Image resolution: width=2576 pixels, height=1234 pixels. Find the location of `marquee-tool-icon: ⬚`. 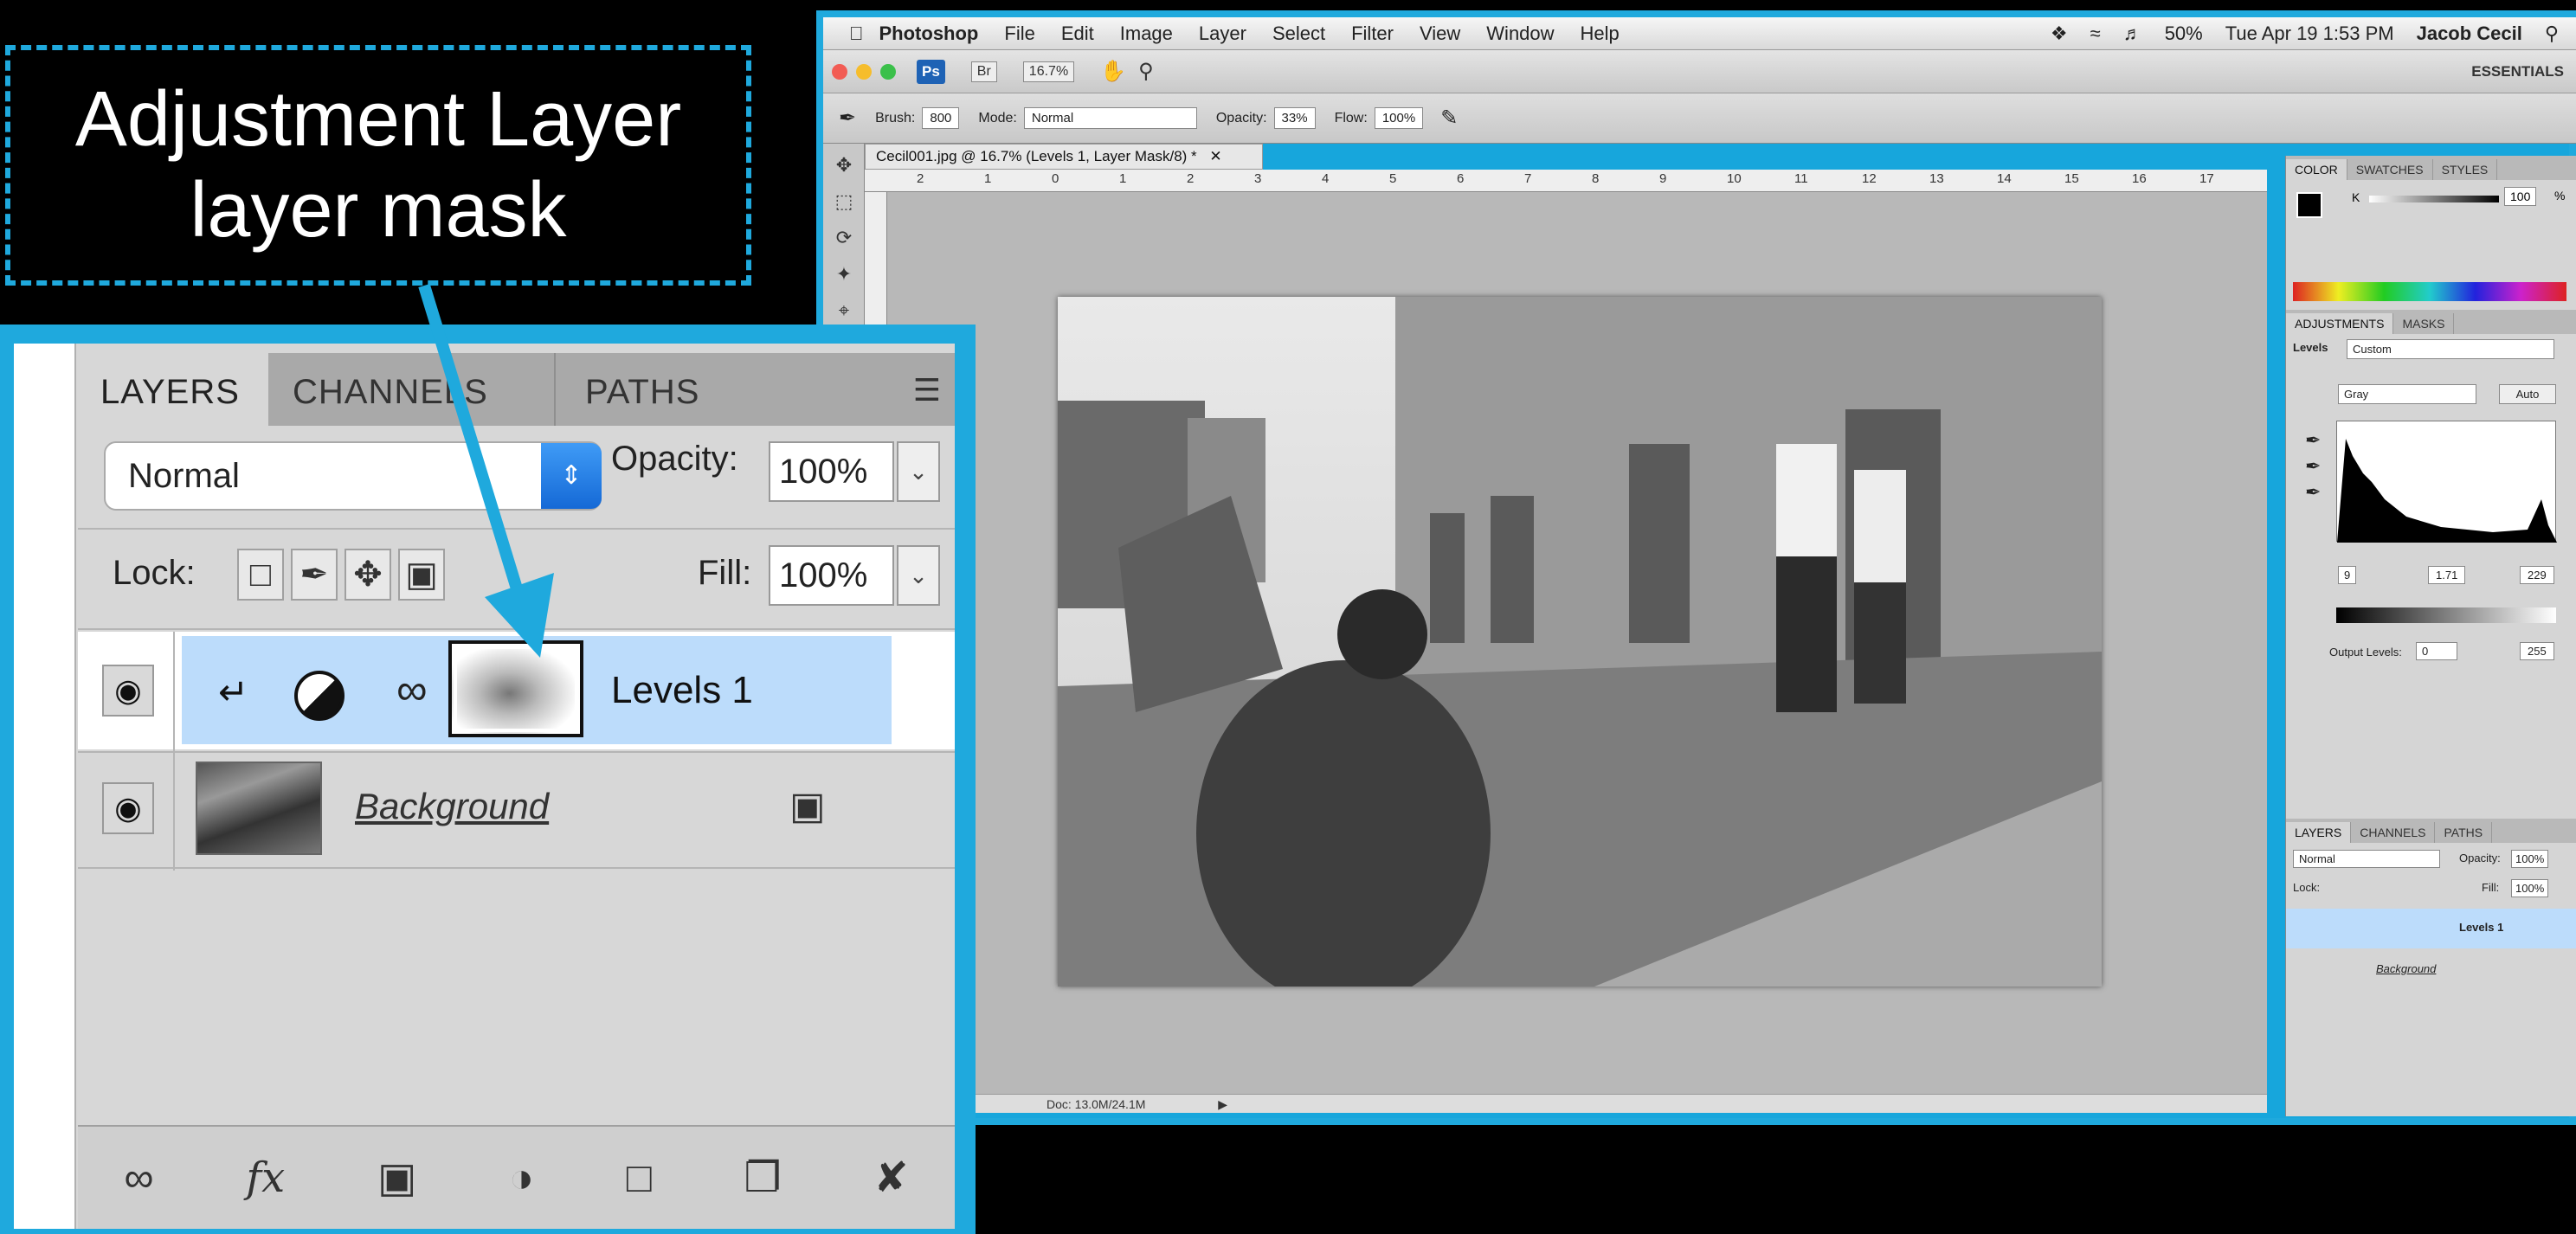

marquee-tool-icon: ⬚ is located at coordinates (844, 201).